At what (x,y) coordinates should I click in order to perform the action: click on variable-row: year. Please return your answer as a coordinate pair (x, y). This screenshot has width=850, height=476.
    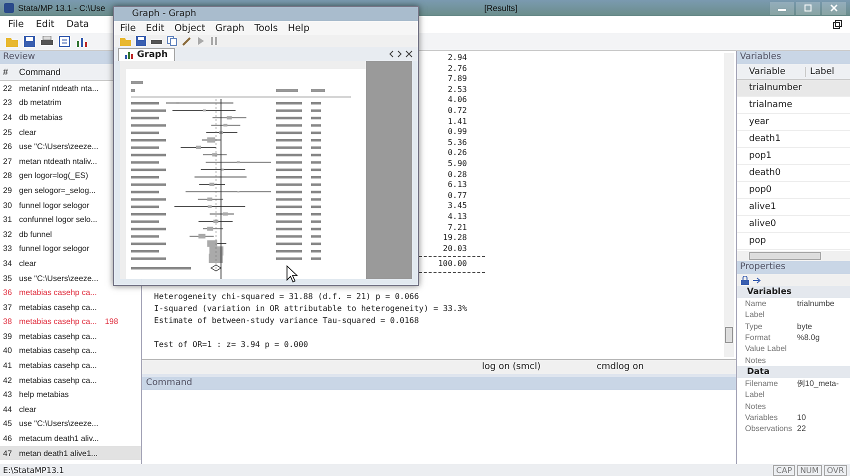
    Looking at the image, I should click on (793, 122).